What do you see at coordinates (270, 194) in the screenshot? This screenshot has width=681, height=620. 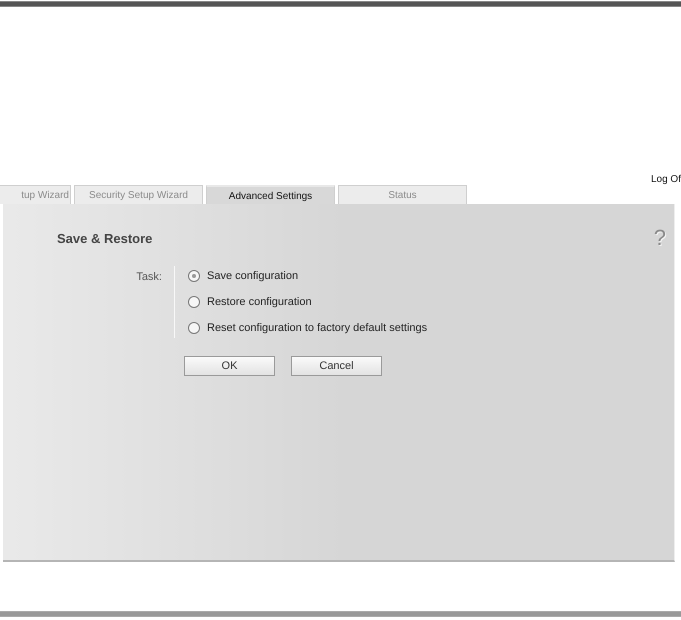 I see `tab: Advanced Settings` at bounding box center [270, 194].